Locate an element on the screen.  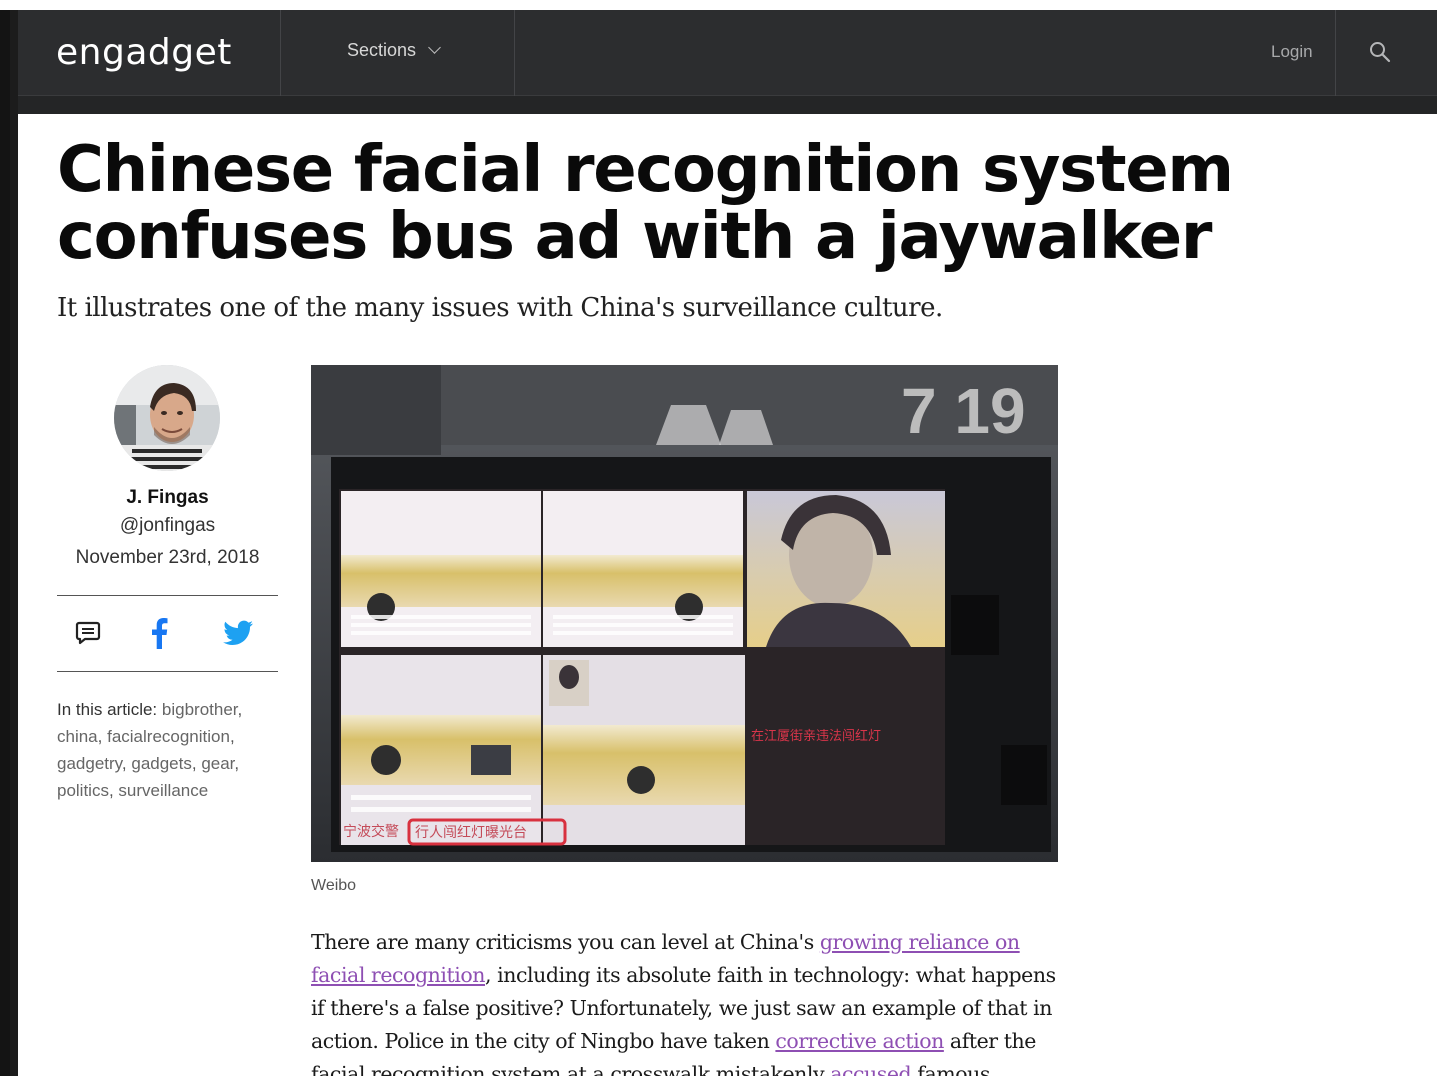
twitter-icon is located at coordinates (238, 633).